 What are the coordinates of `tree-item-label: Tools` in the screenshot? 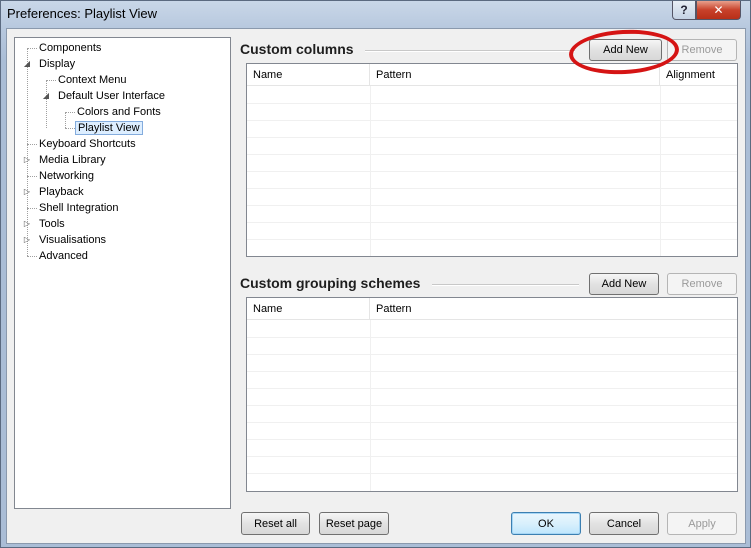 It's located at (52, 224).